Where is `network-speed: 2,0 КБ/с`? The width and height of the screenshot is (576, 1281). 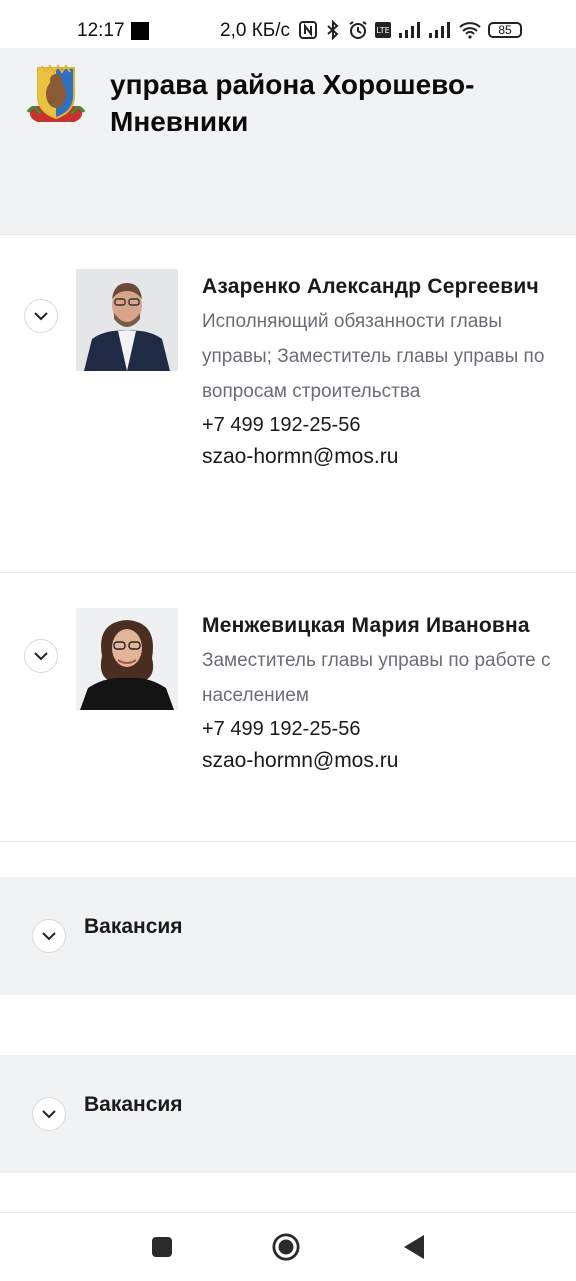
network-speed: 2,0 КБ/с is located at coordinates (255, 30).